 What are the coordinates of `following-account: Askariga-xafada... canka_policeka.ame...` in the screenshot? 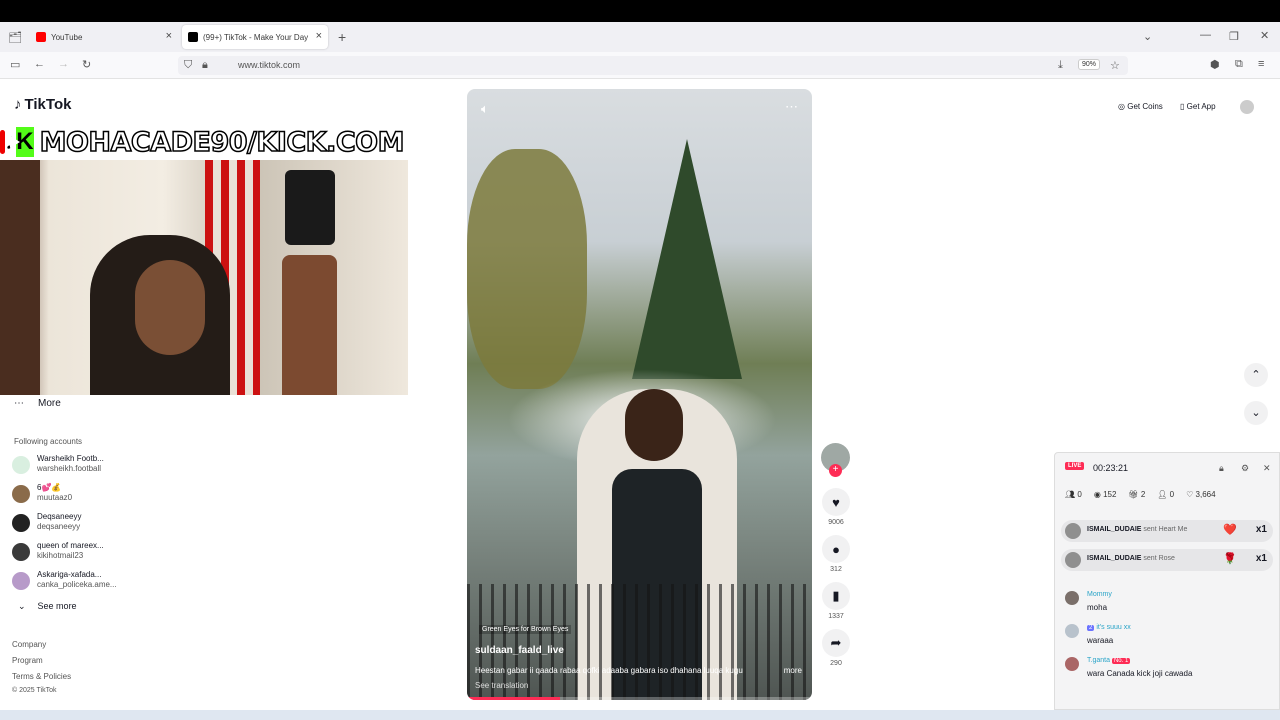 It's located at (72, 581).